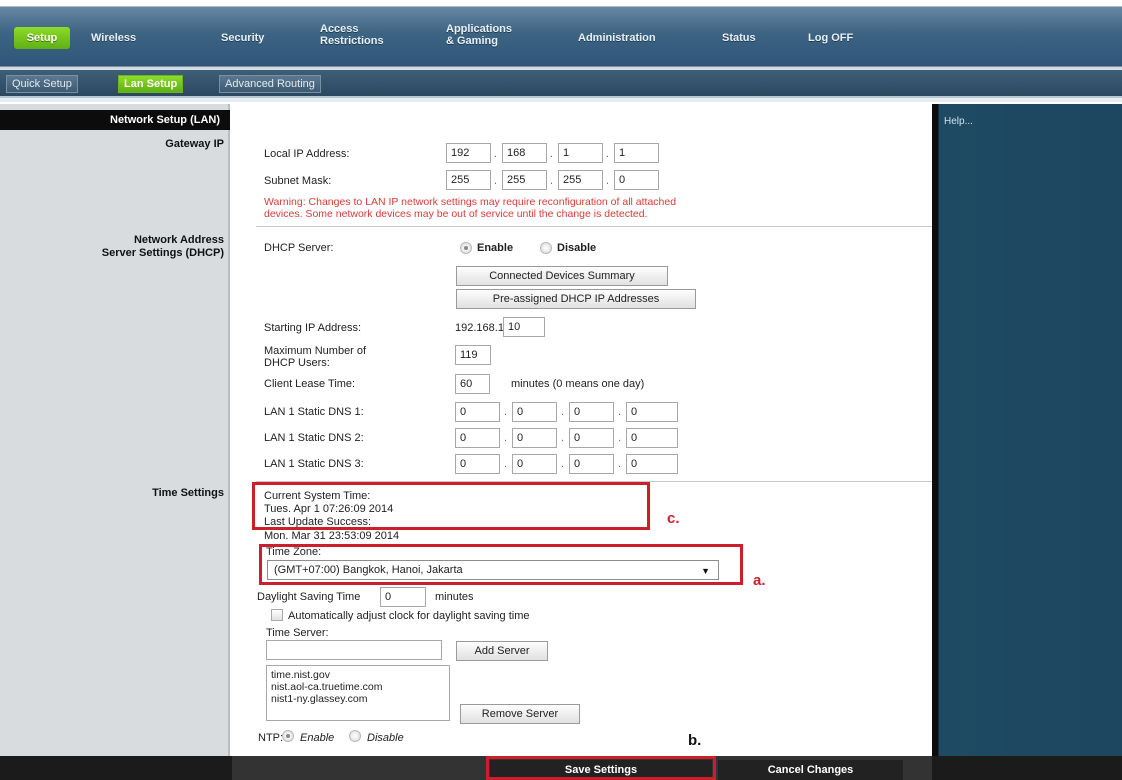 This screenshot has height=780, width=1122. Describe the element at coordinates (297, 363) in the screenshot. I see `max-users-label-line2: DHCP Users:` at that location.